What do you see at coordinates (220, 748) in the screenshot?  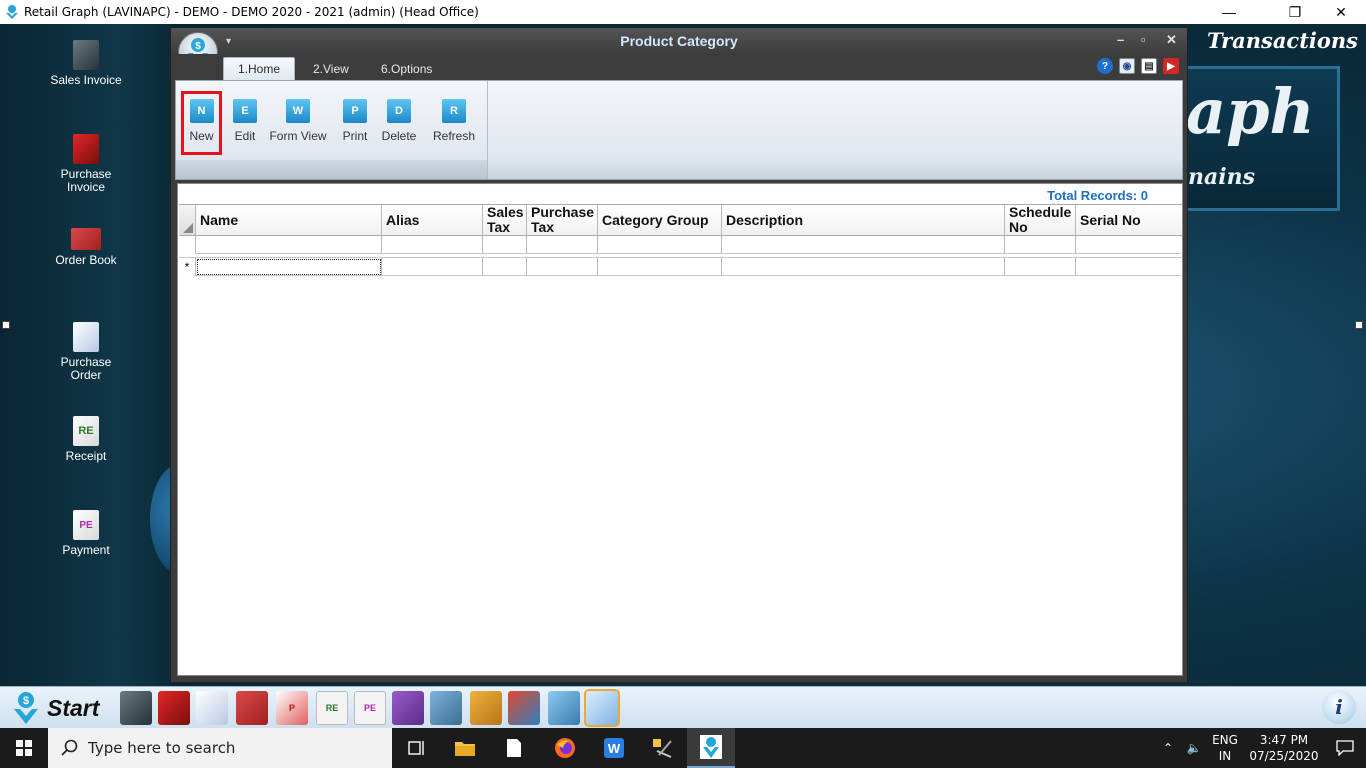 I see `taskbar-search-box: Type here to search` at bounding box center [220, 748].